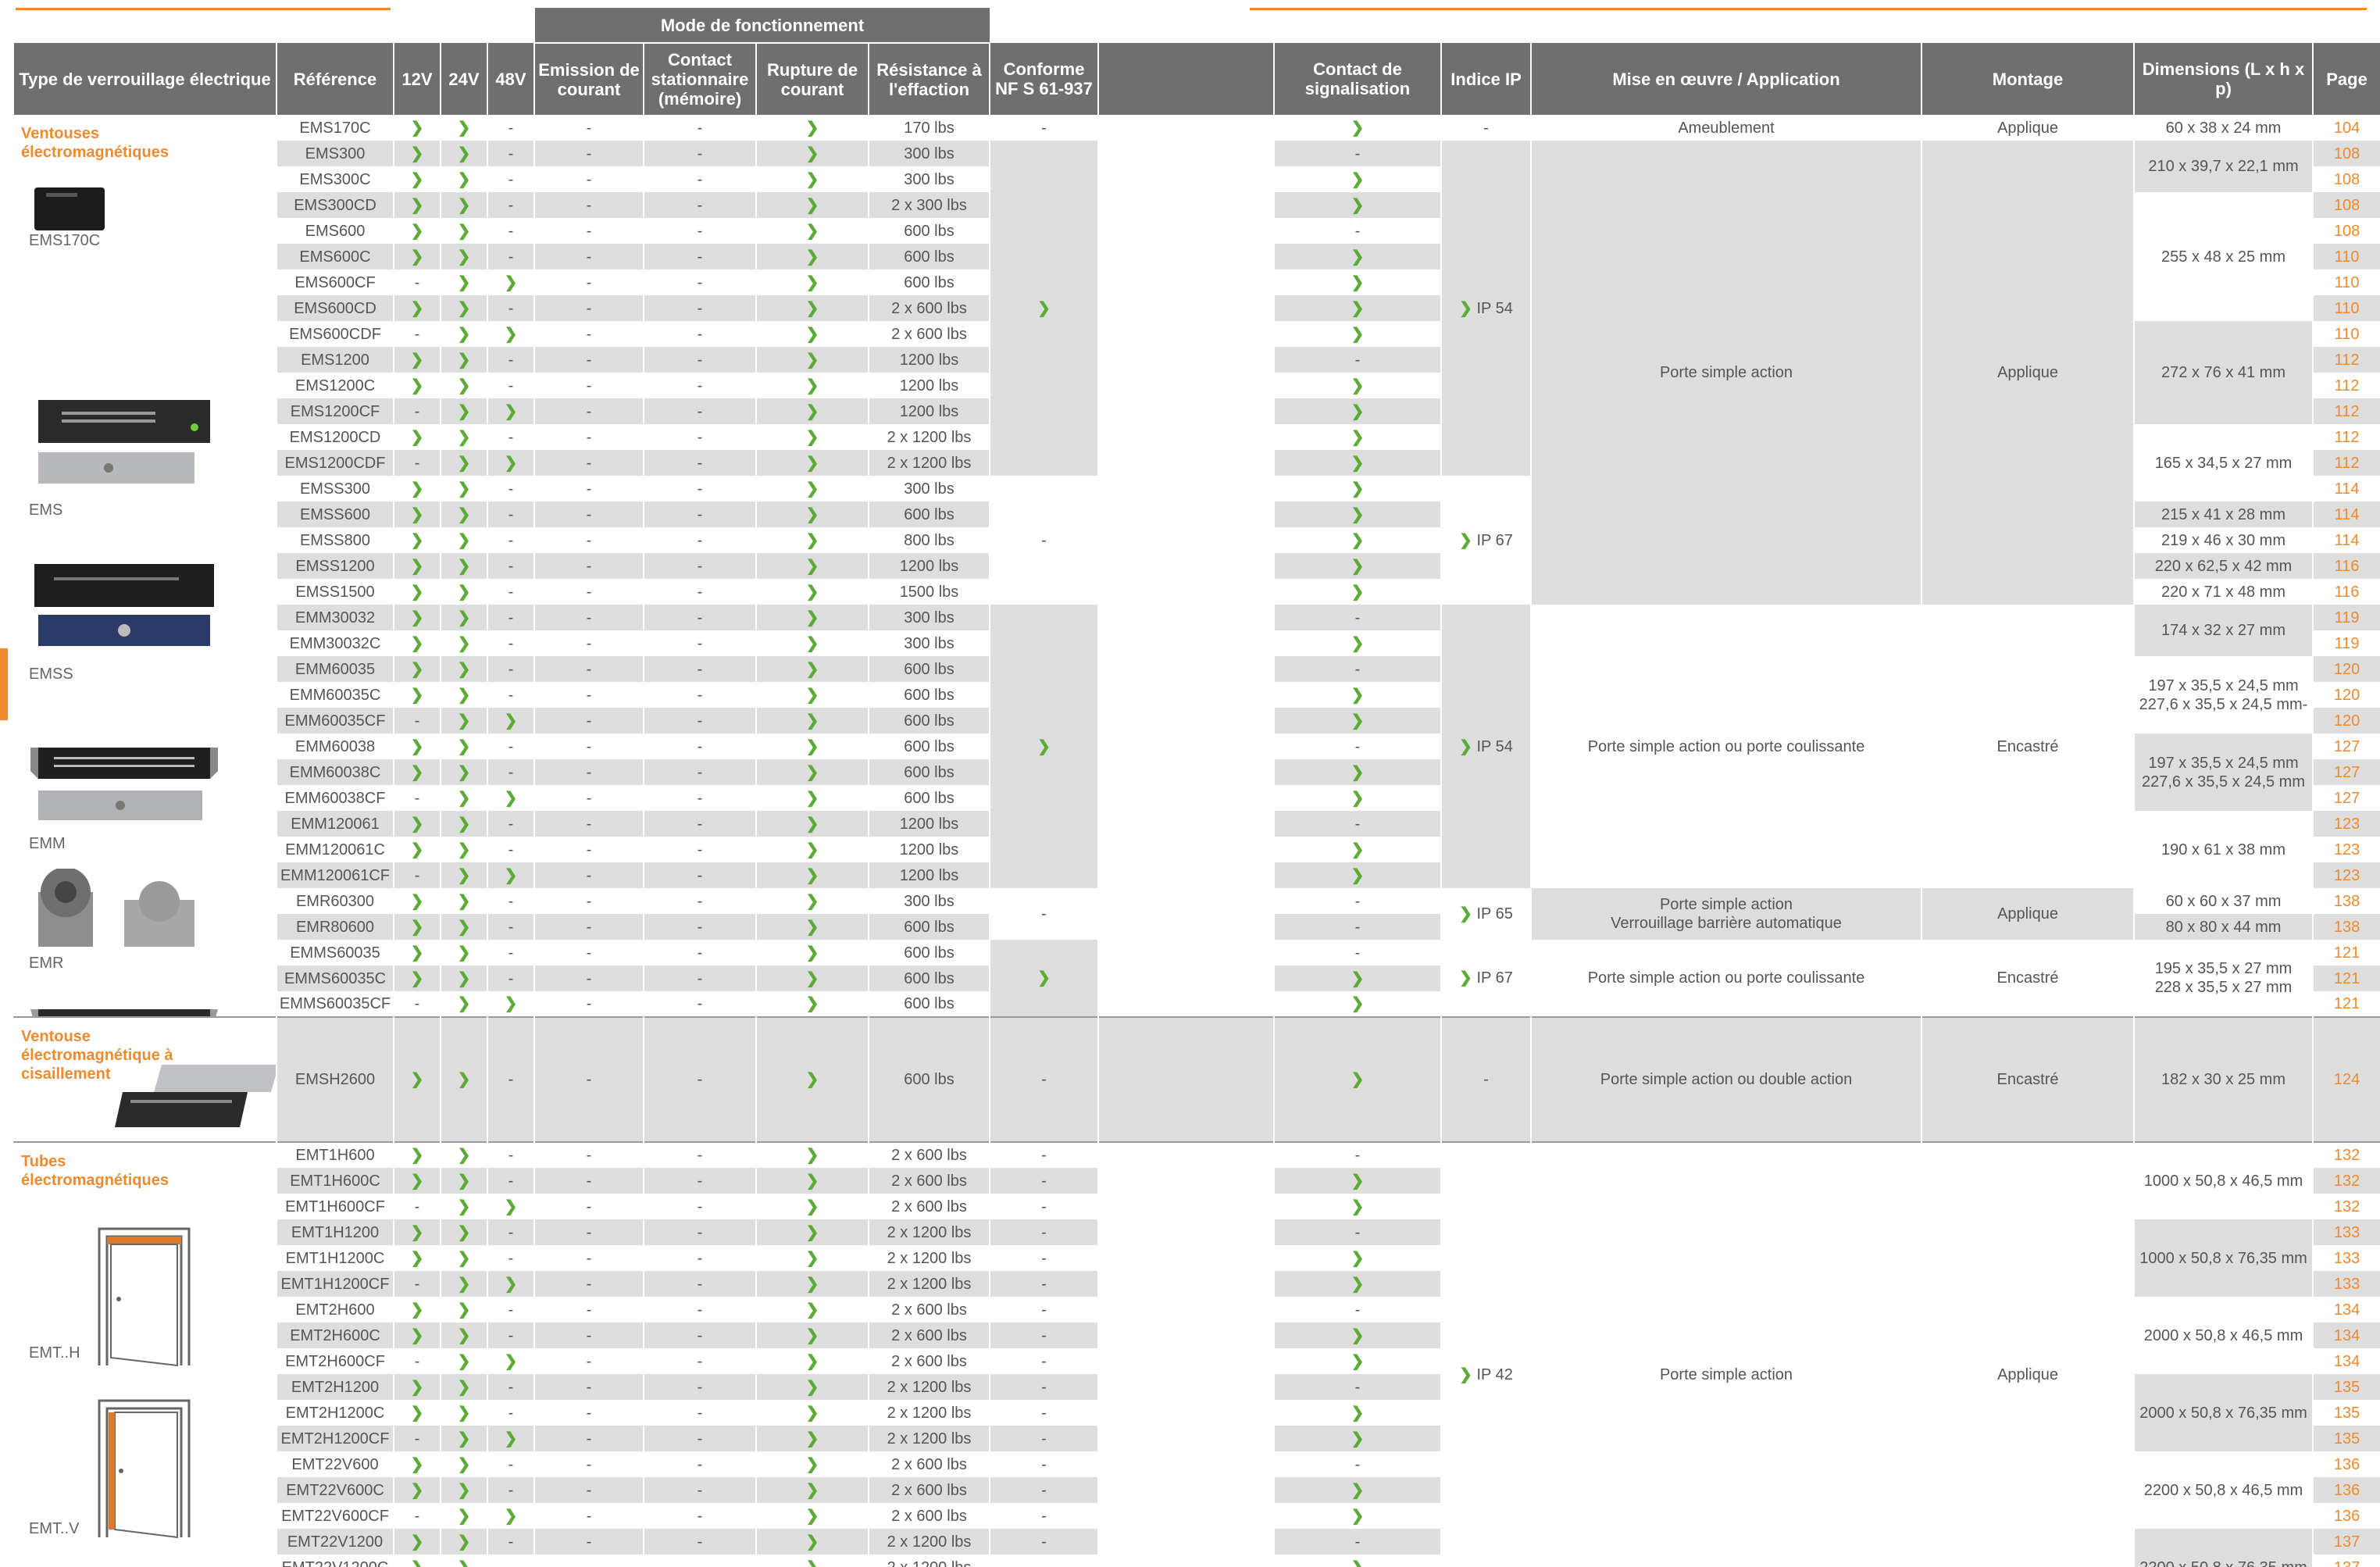 This screenshot has width=2380, height=1567. I want to click on cell-signalisation: -, so click(1357, 360).